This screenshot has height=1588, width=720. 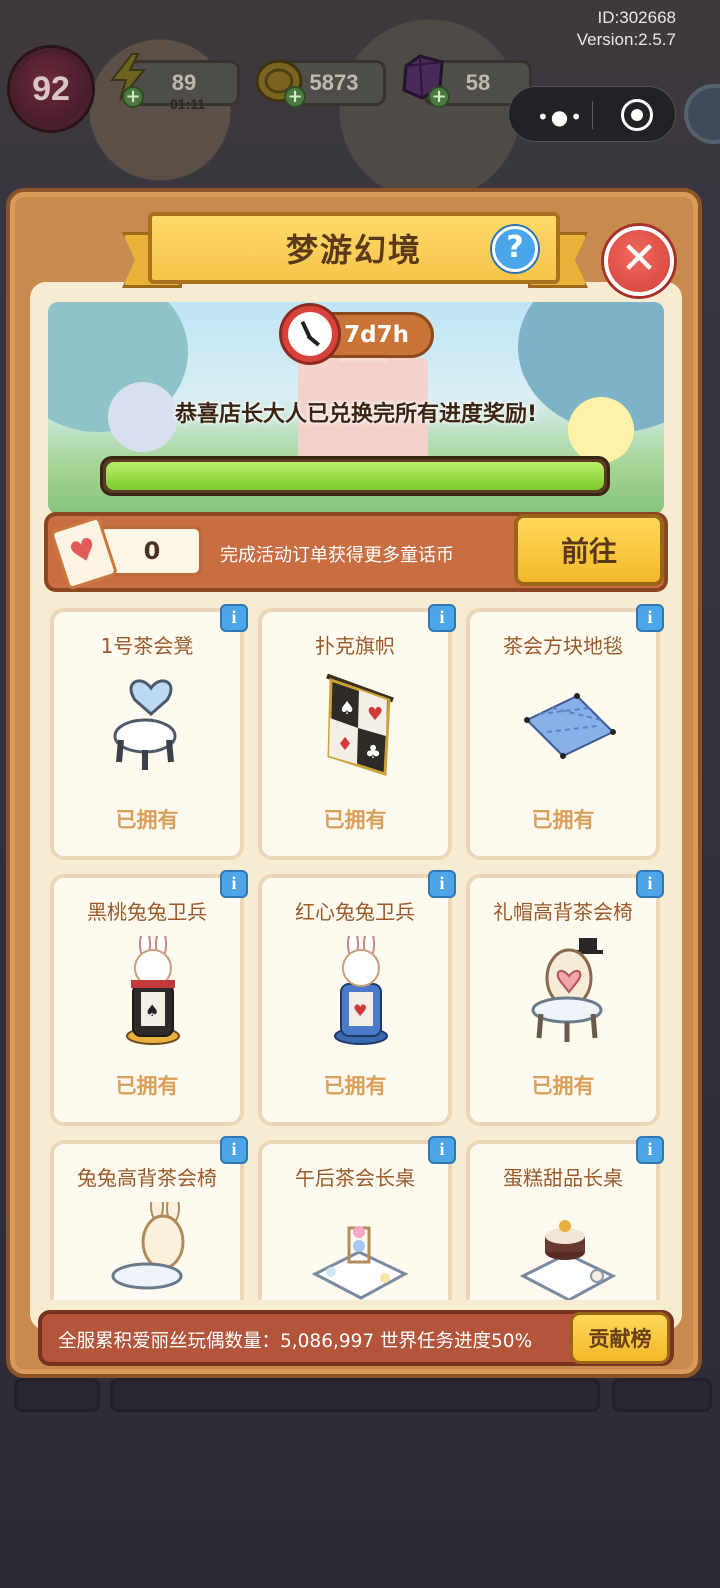 I want to click on item-name: 午后茶会长桌, so click(x=355, y=1178).